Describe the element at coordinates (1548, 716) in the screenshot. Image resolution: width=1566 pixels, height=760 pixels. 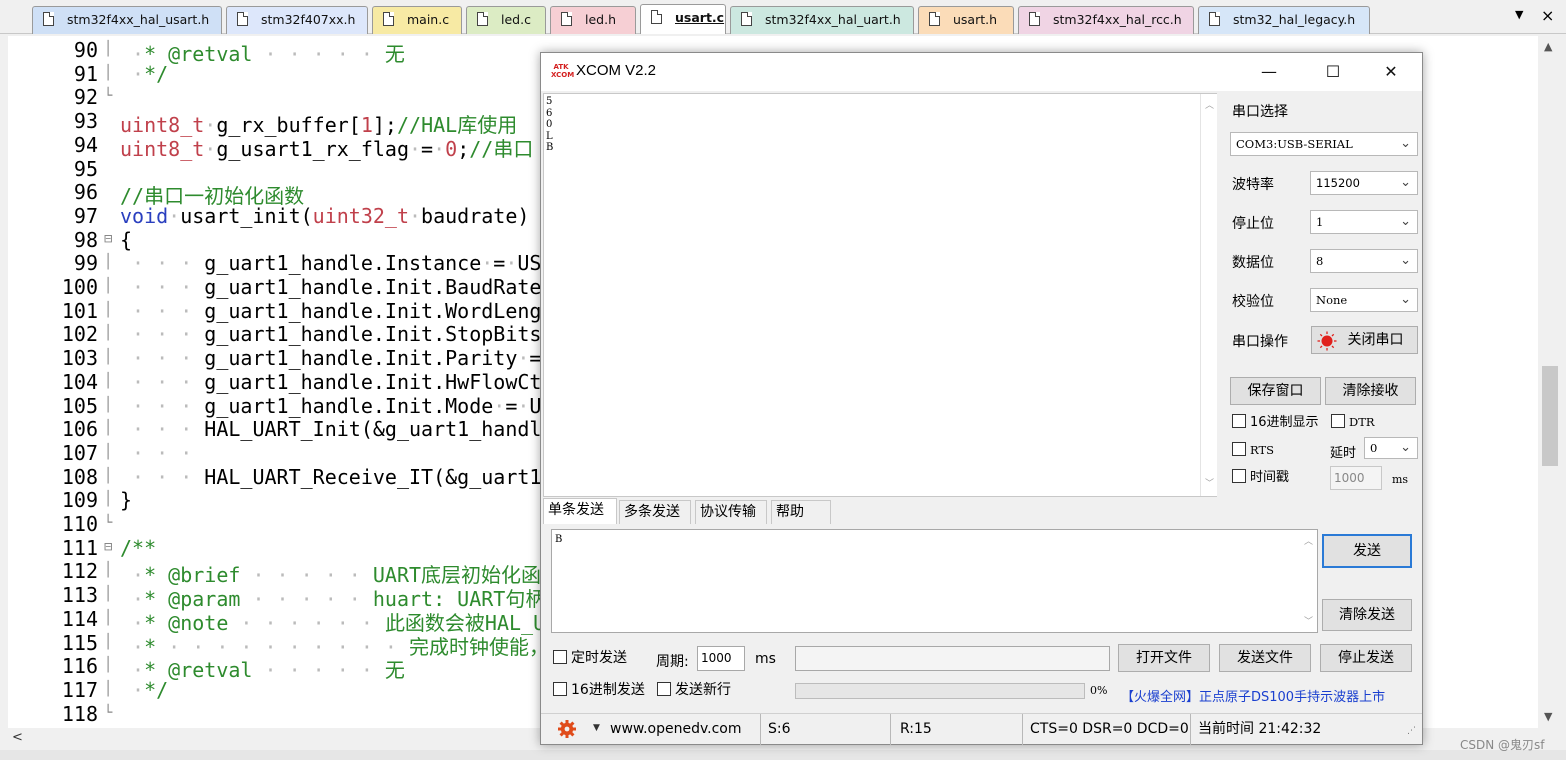
I see `scroll-down-icon: ▼` at that location.